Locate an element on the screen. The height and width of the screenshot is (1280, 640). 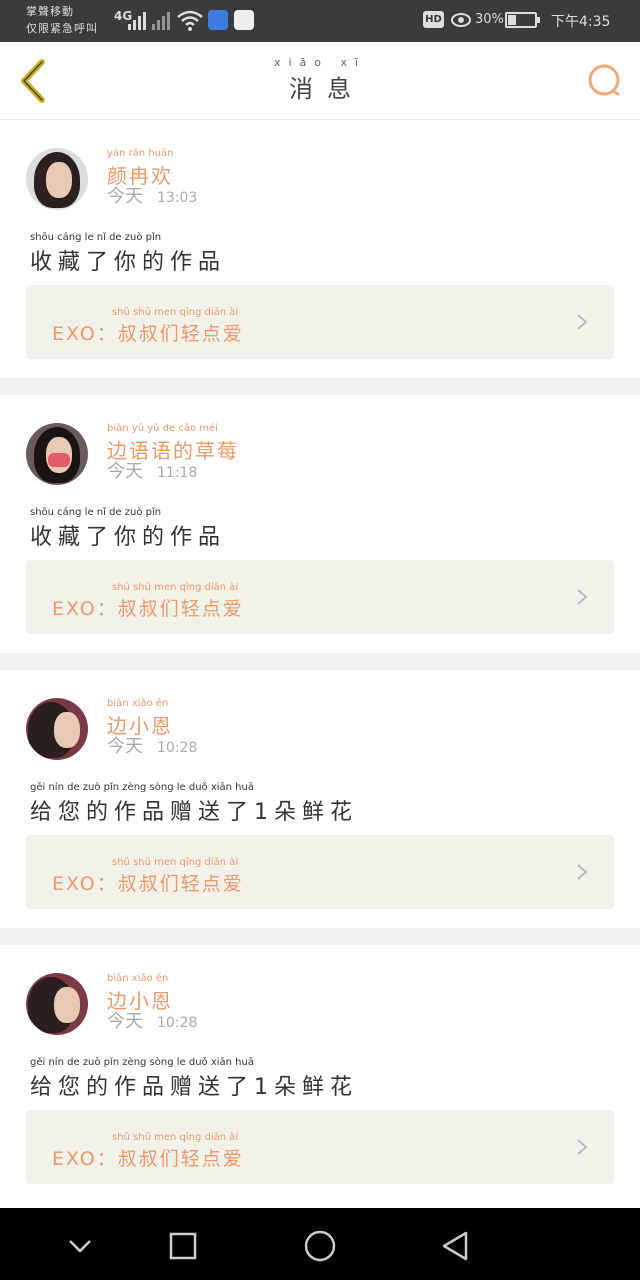
search-icon is located at coordinates (605, 81).